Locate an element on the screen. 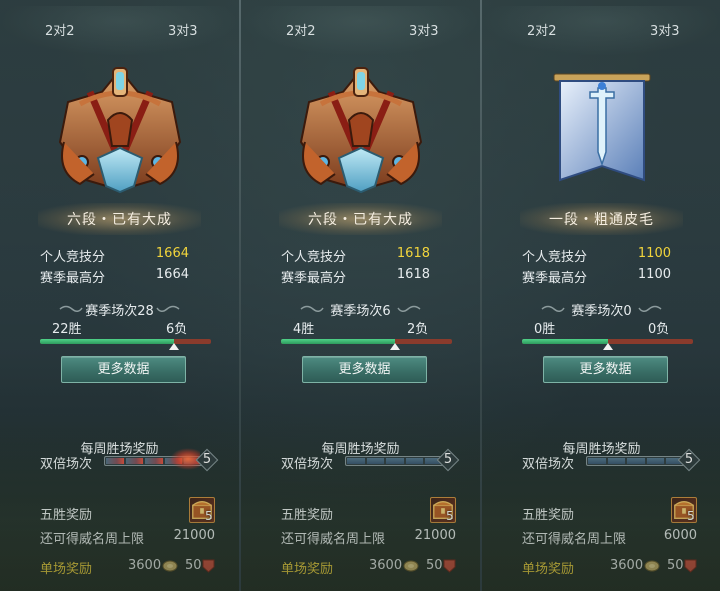  wins-text: 0胜 is located at coordinates (545, 329).